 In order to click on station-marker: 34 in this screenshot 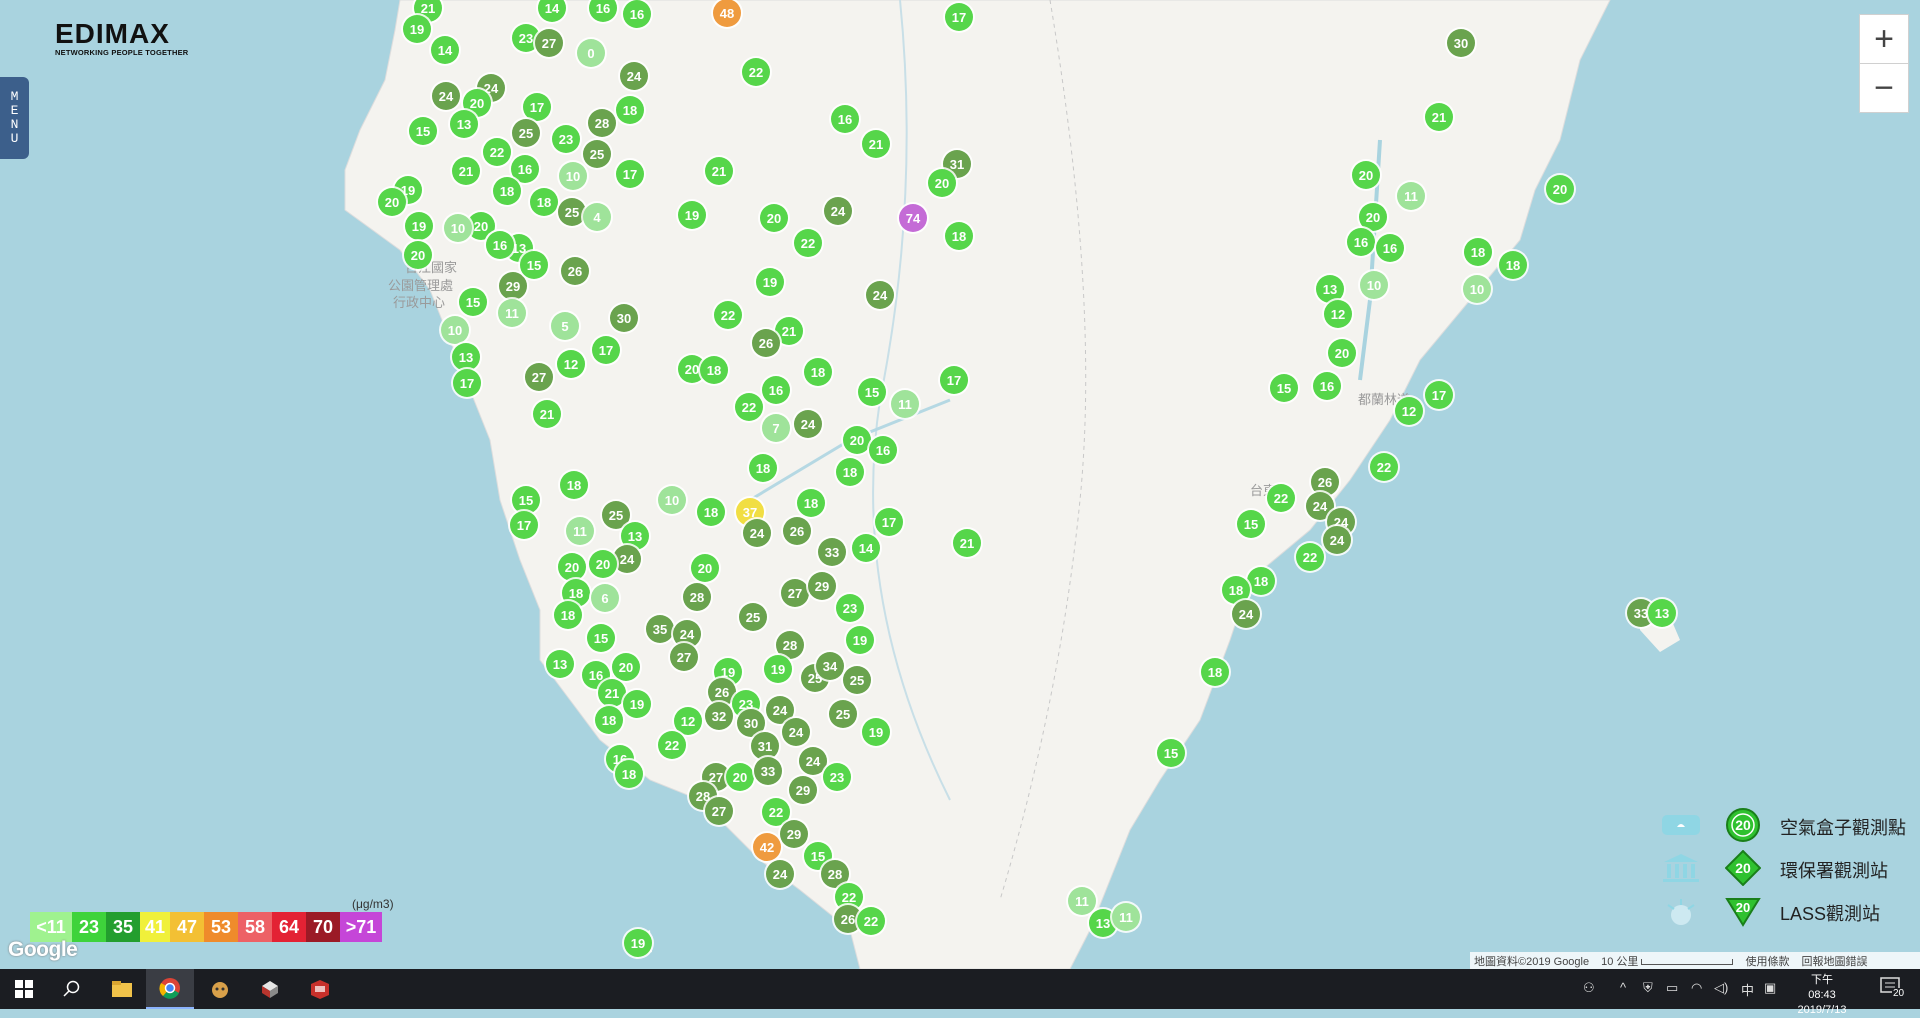, I will do `click(830, 666)`.